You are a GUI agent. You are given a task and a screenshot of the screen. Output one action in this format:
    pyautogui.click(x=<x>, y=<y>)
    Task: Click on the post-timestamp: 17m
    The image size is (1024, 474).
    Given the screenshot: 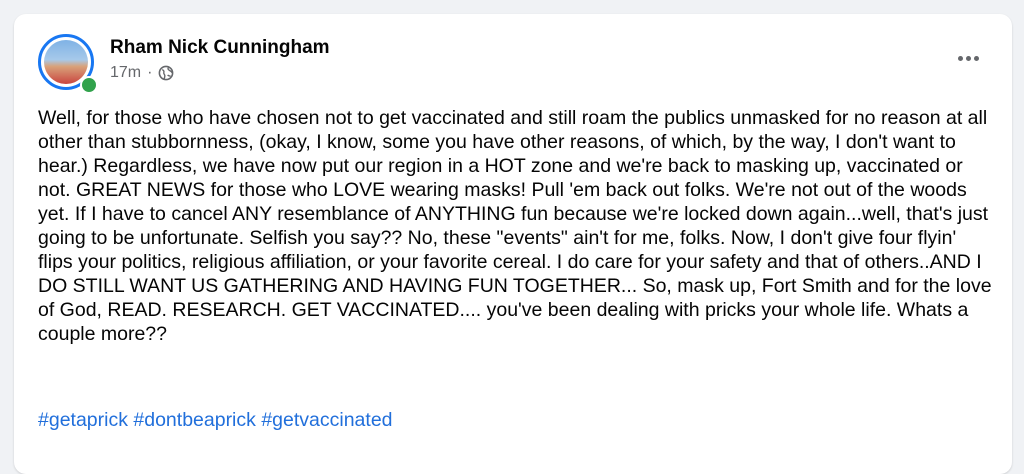 What is the action you would take?
    pyautogui.click(x=125, y=73)
    